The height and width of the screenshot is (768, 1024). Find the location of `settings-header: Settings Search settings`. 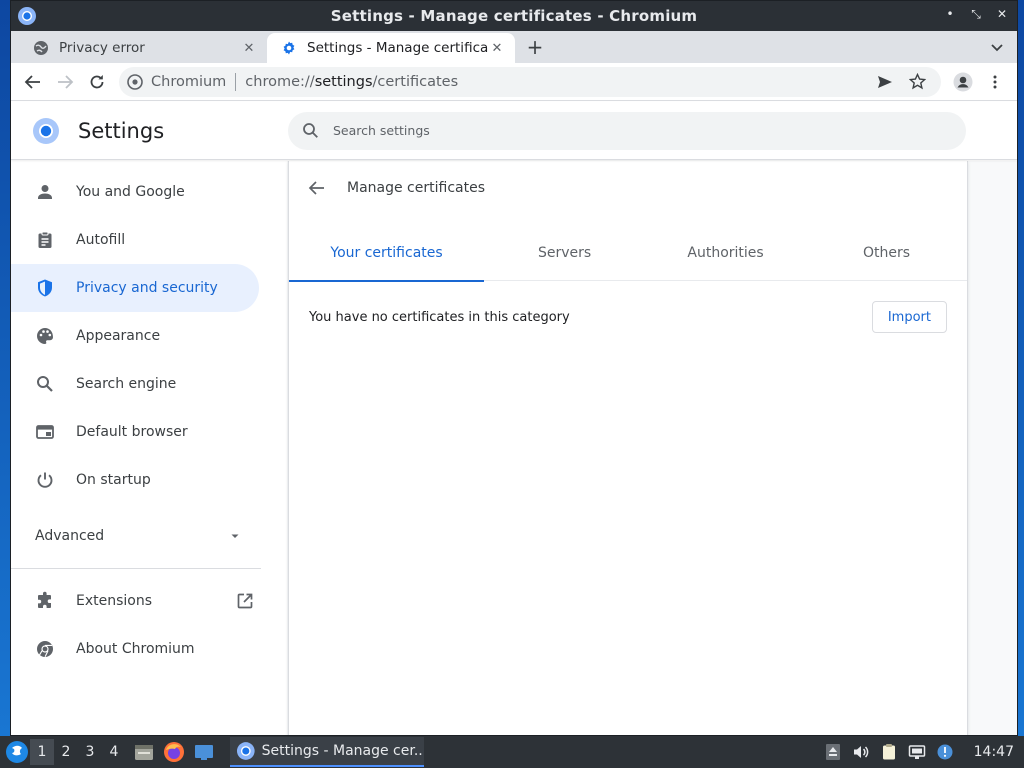

settings-header: Settings Search settings is located at coordinates (514, 131).